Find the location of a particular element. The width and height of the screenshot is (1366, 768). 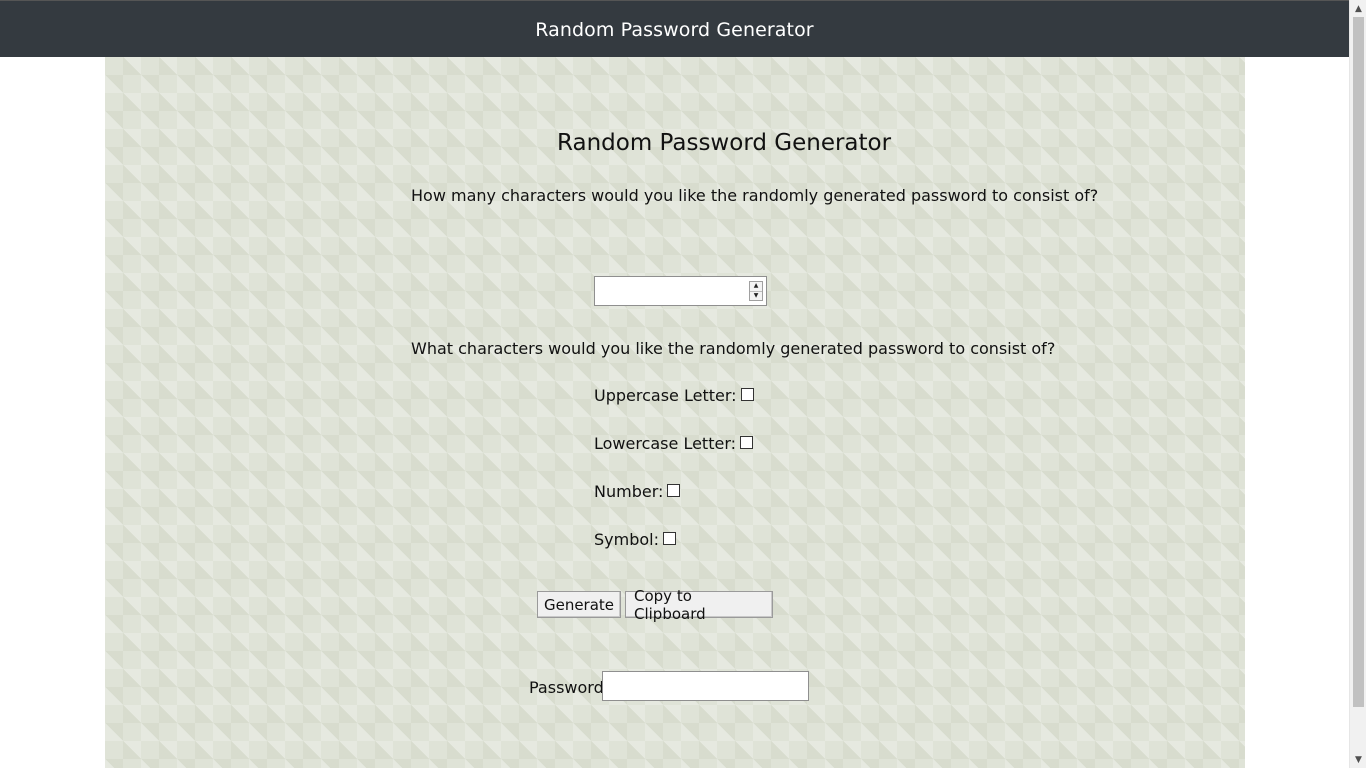

length-spinner: ▲ ▼ is located at coordinates (756, 291).